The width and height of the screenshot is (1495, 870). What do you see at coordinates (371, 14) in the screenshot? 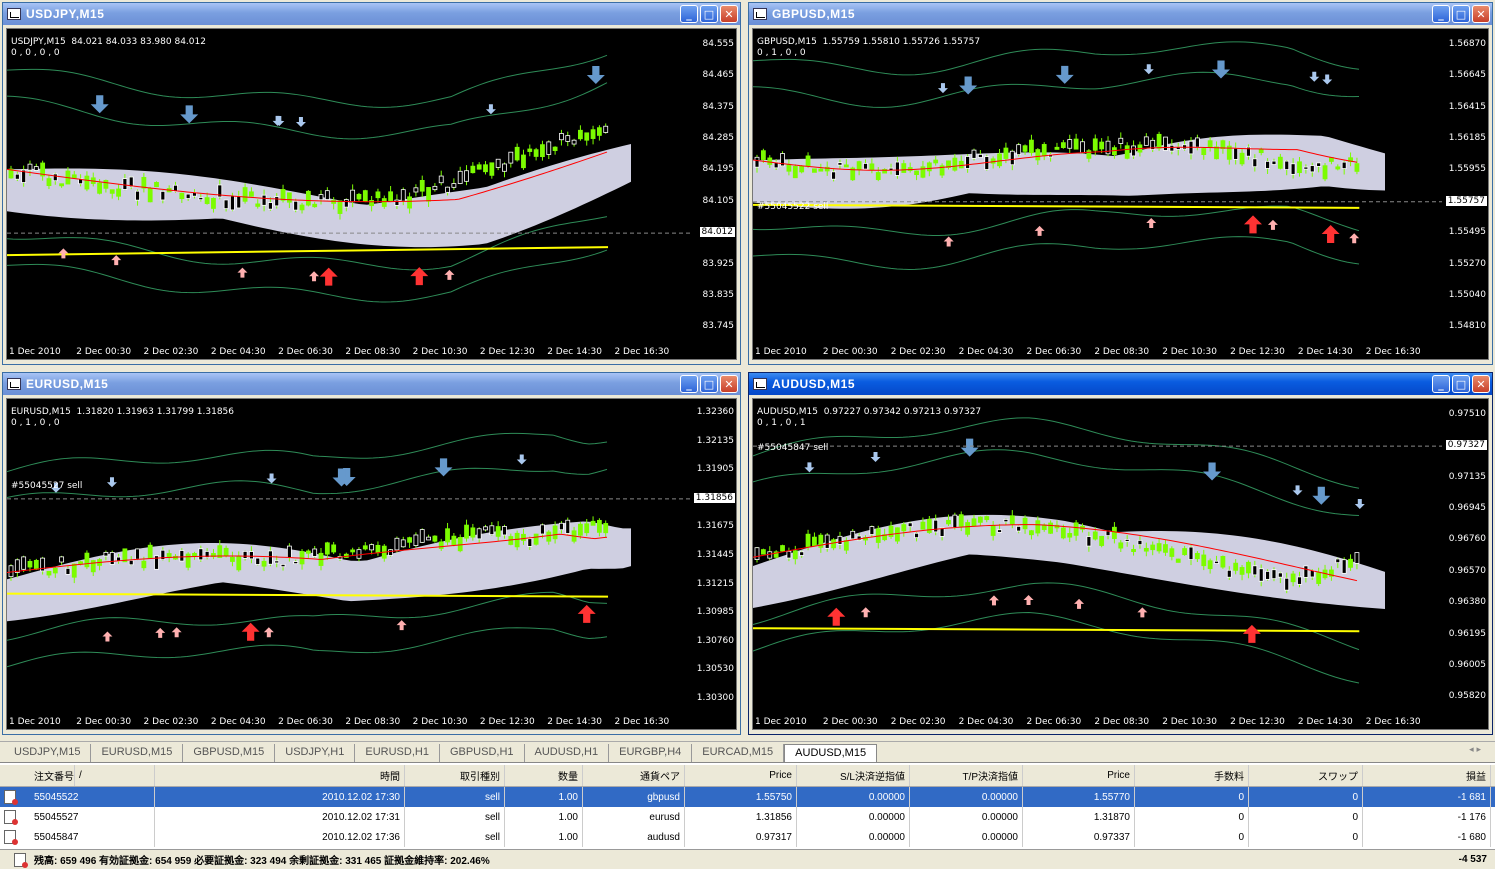
I see `window-titlebar: USDJPY,M15 _ □ ✕` at bounding box center [371, 14].